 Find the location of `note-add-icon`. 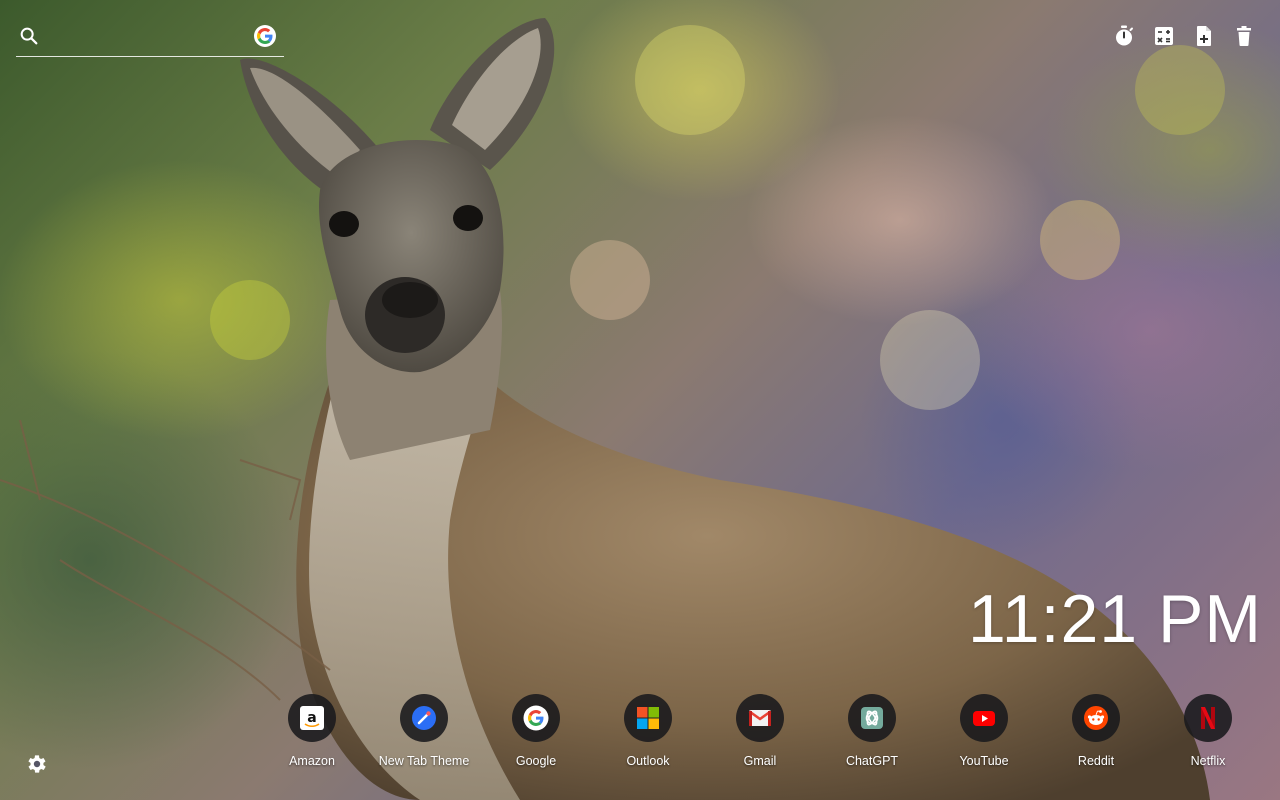

note-add-icon is located at coordinates (1204, 36).